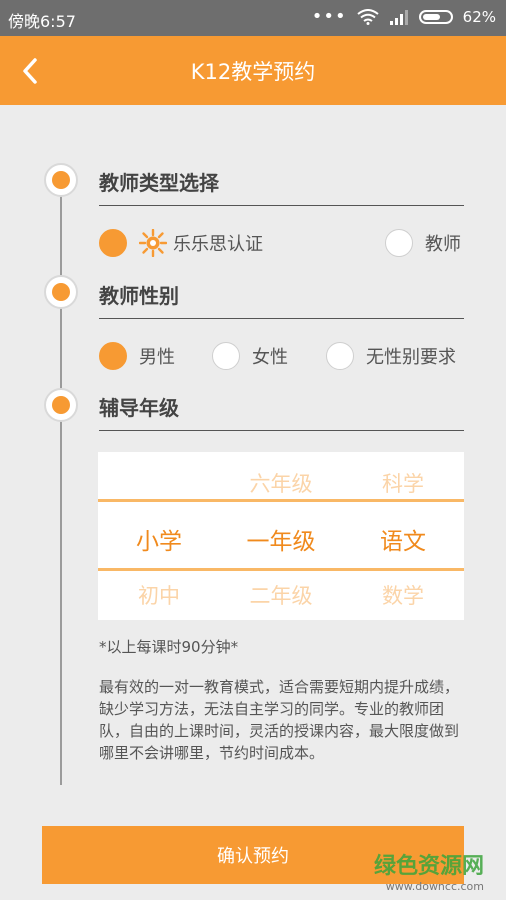  Describe the element at coordinates (434, 886) in the screenshot. I see `watermark-url: www.downcc.com` at that location.